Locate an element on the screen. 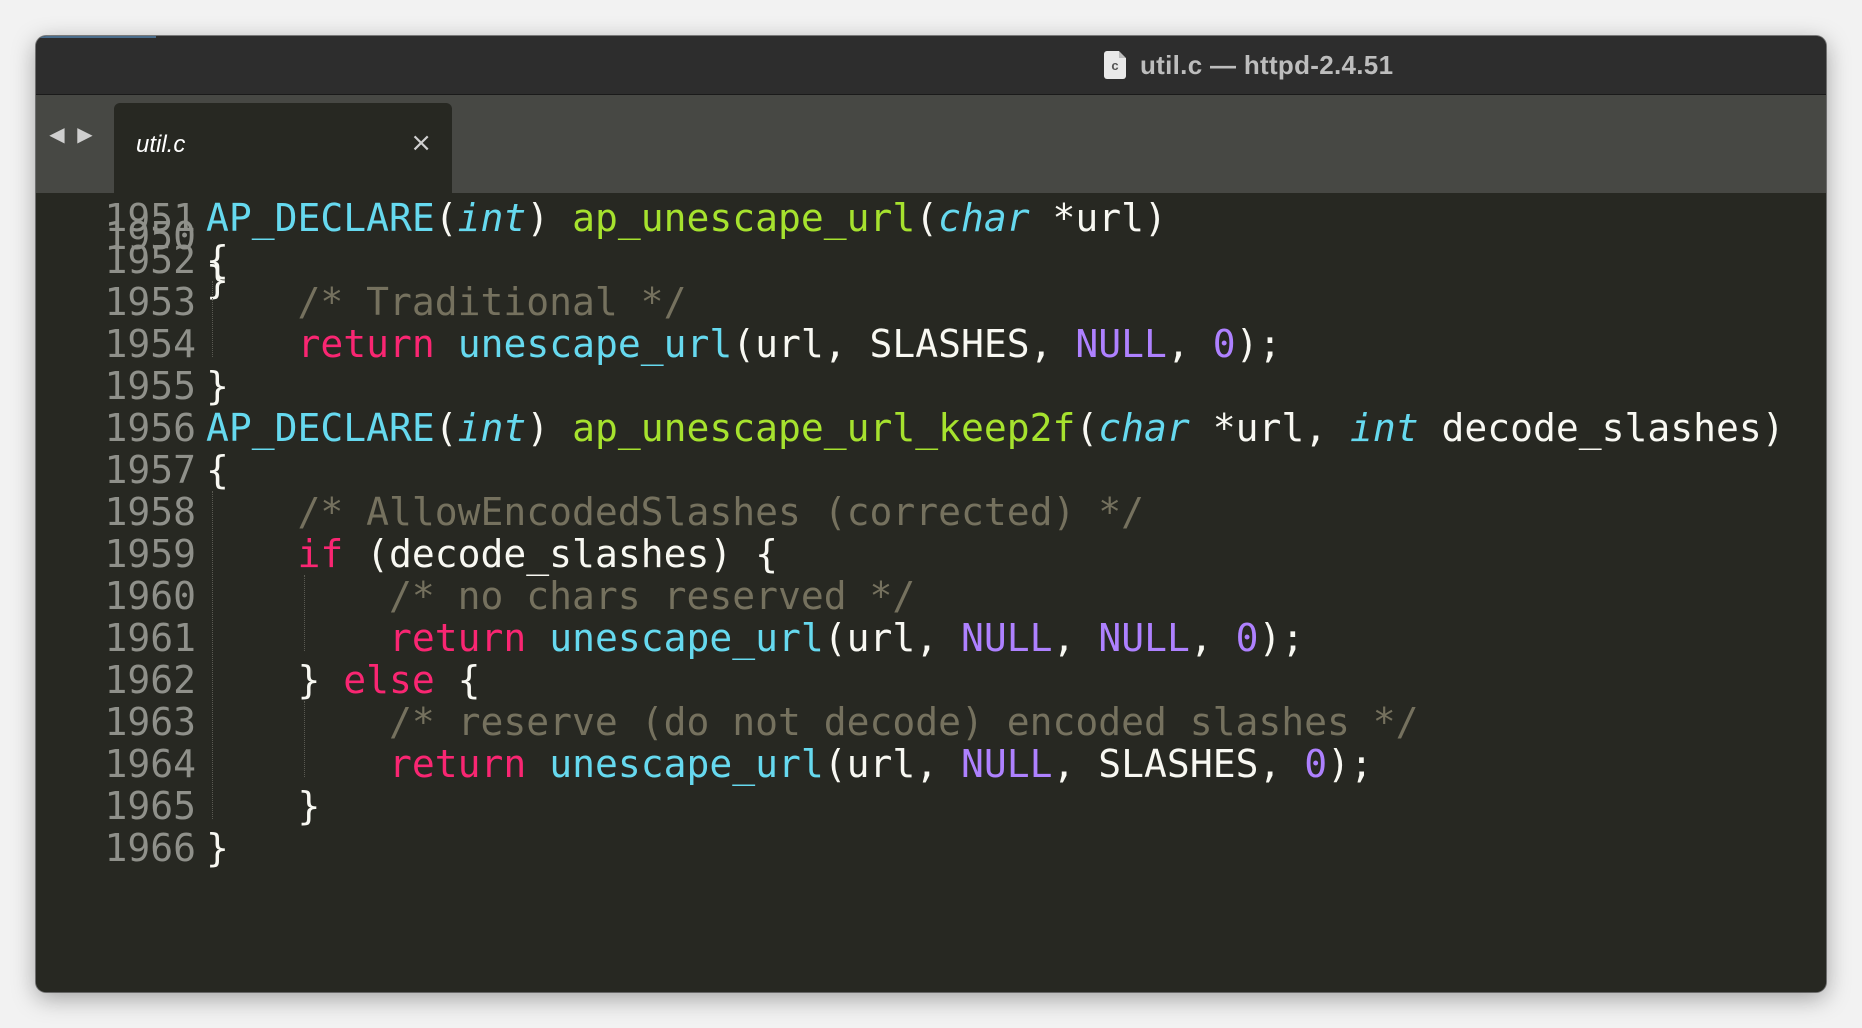 The height and width of the screenshot is (1028, 1862). line-number: 1966 is located at coordinates (150, 848).